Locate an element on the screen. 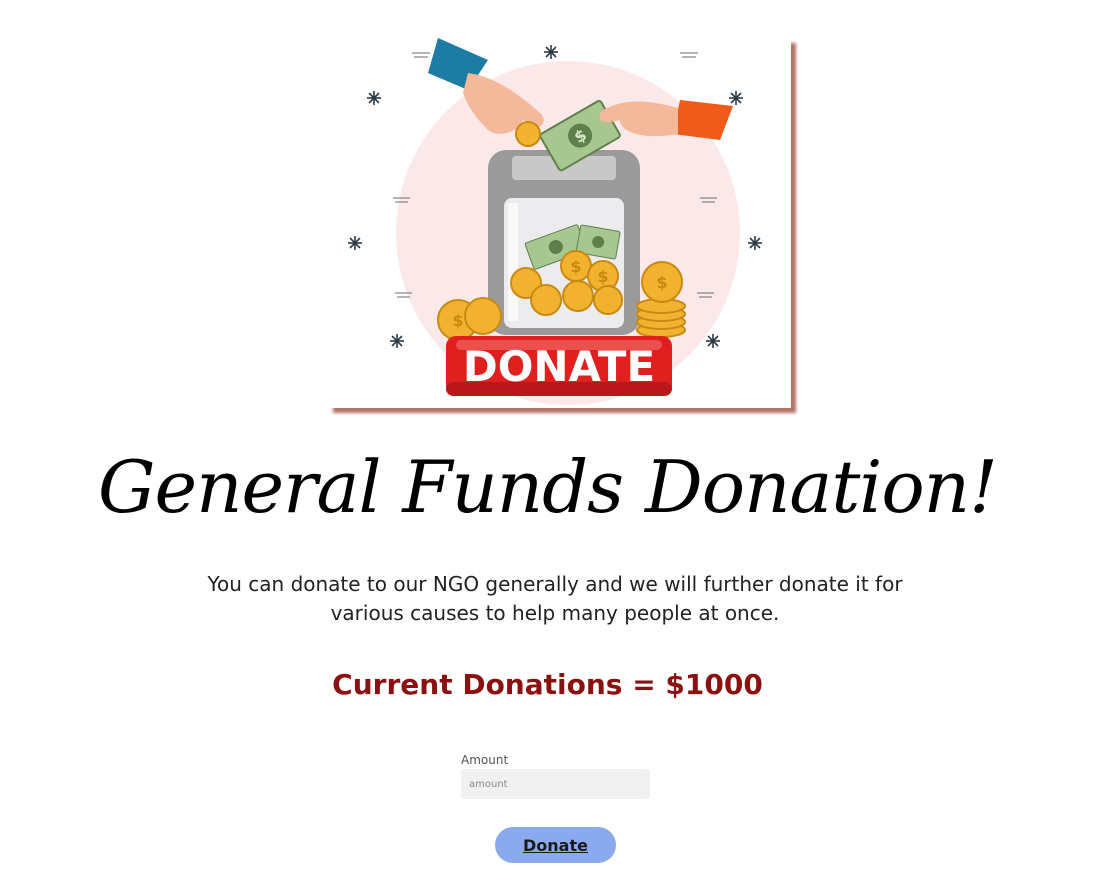 This screenshot has height=889, width=1095. amount-label: Amount is located at coordinates (485, 760).